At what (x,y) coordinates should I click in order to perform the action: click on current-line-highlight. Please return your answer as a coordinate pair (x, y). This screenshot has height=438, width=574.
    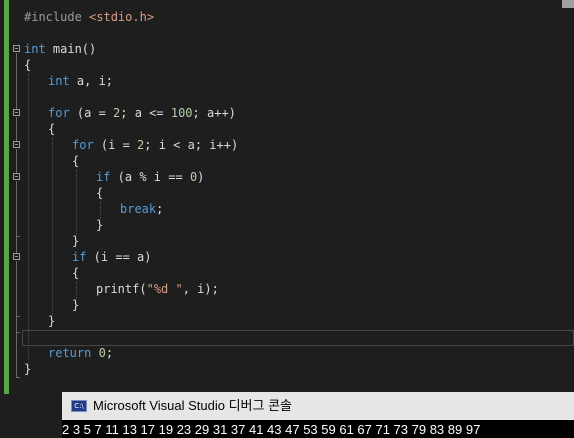
    Looking at the image, I should click on (298, 338).